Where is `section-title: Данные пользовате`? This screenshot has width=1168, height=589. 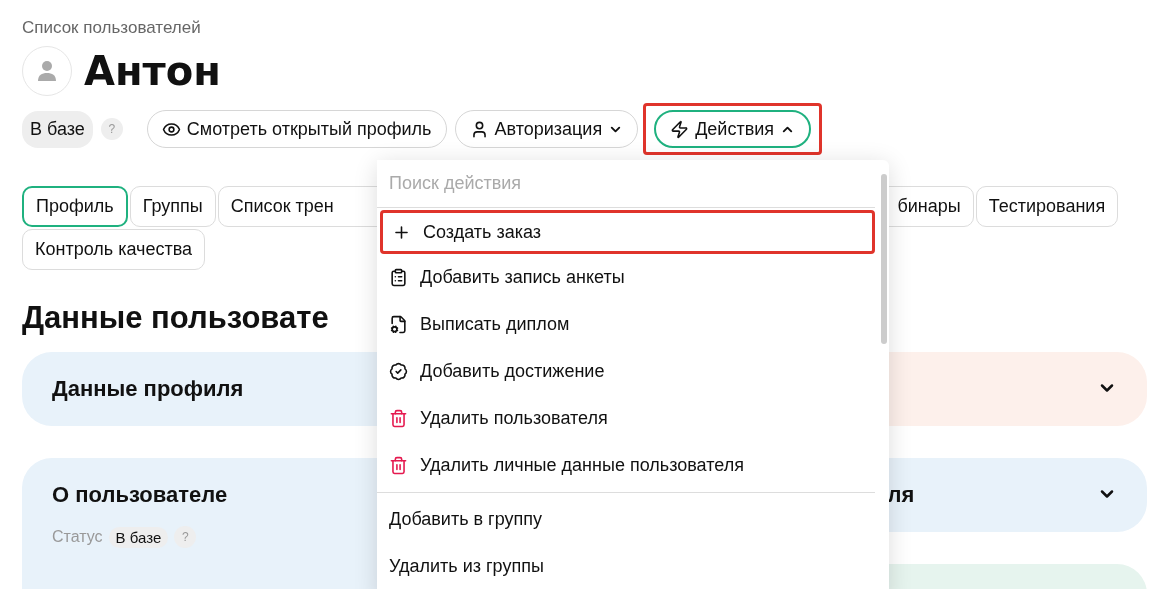
section-title: Данные пользовате is located at coordinates (175, 318).